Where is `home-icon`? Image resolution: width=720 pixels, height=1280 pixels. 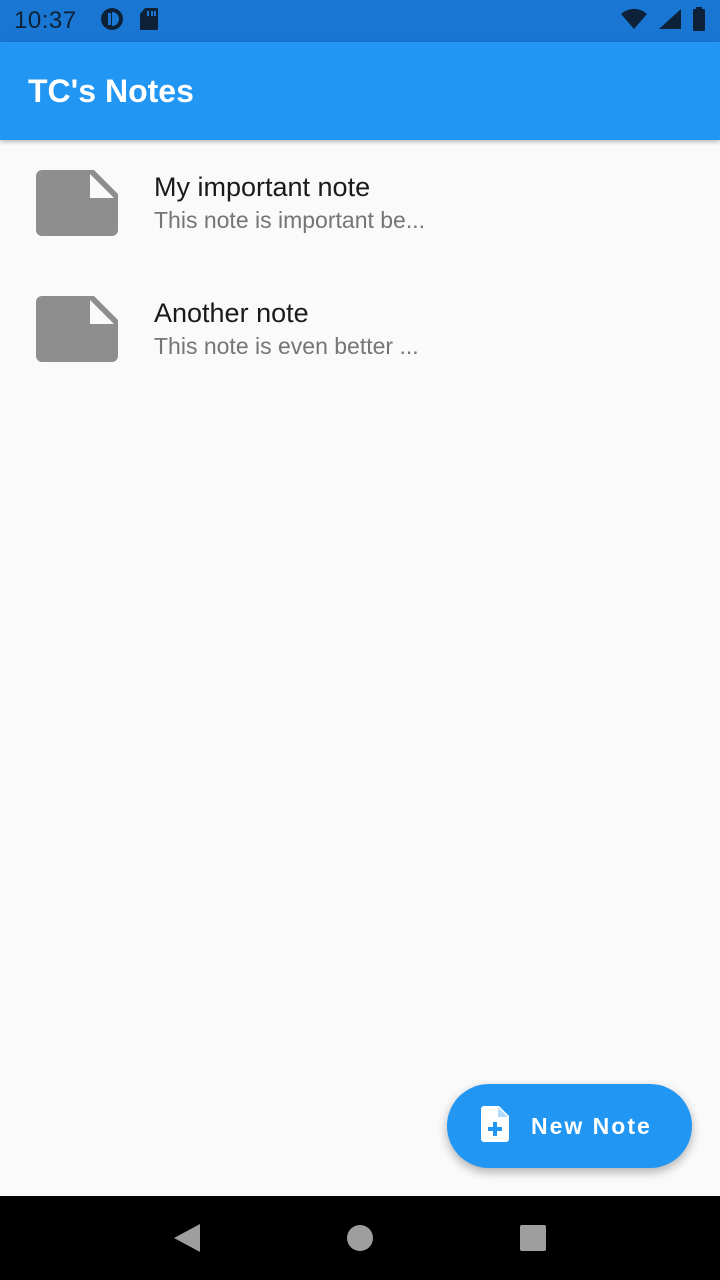
home-icon is located at coordinates (360, 1238).